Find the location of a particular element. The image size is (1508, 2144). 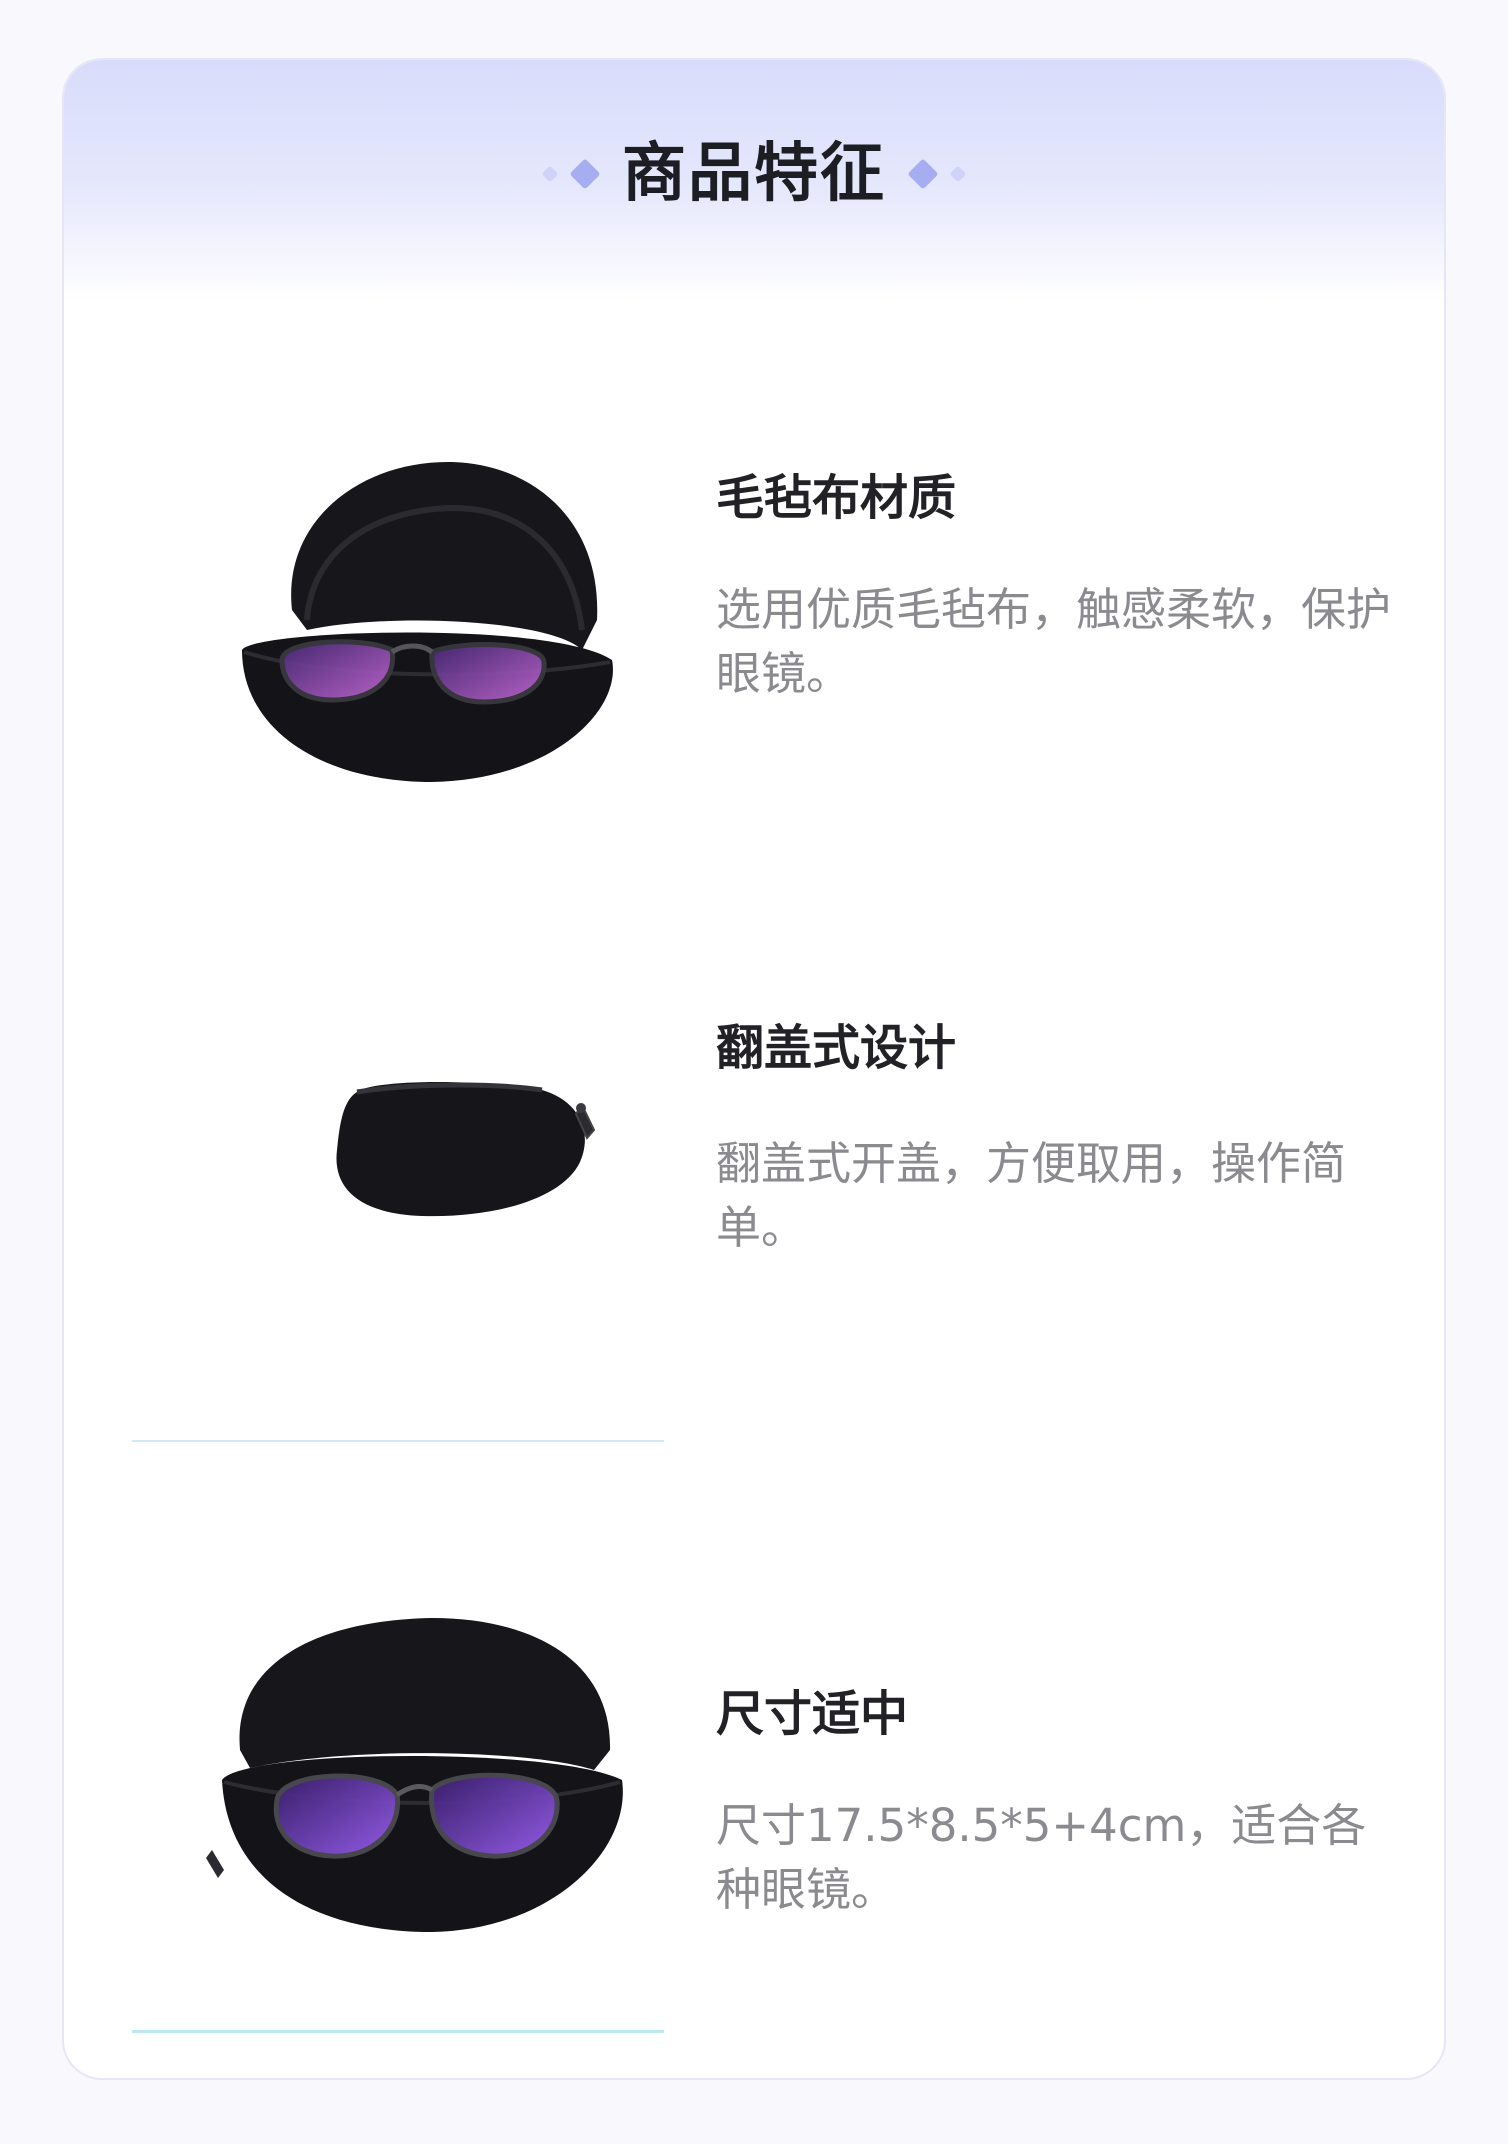

section-title-row: 商品特征 is located at coordinates (754, 174).